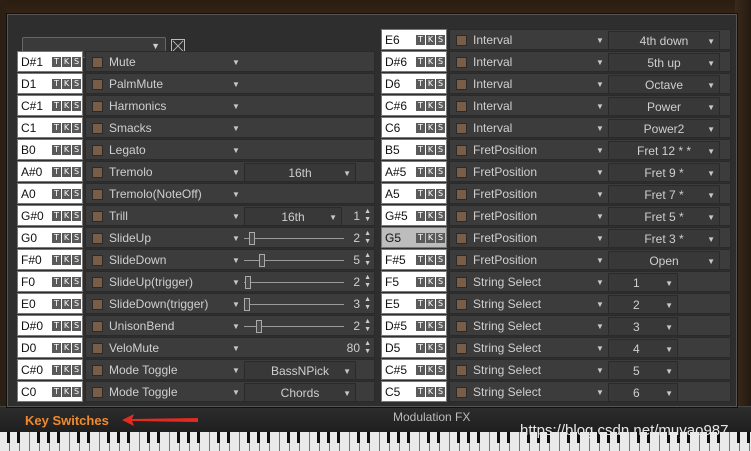 This screenshot has height=451, width=751. Describe the element at coordinates (50, 61) in the screenshot. I see `key-cell: D#1 T K S` at that location.